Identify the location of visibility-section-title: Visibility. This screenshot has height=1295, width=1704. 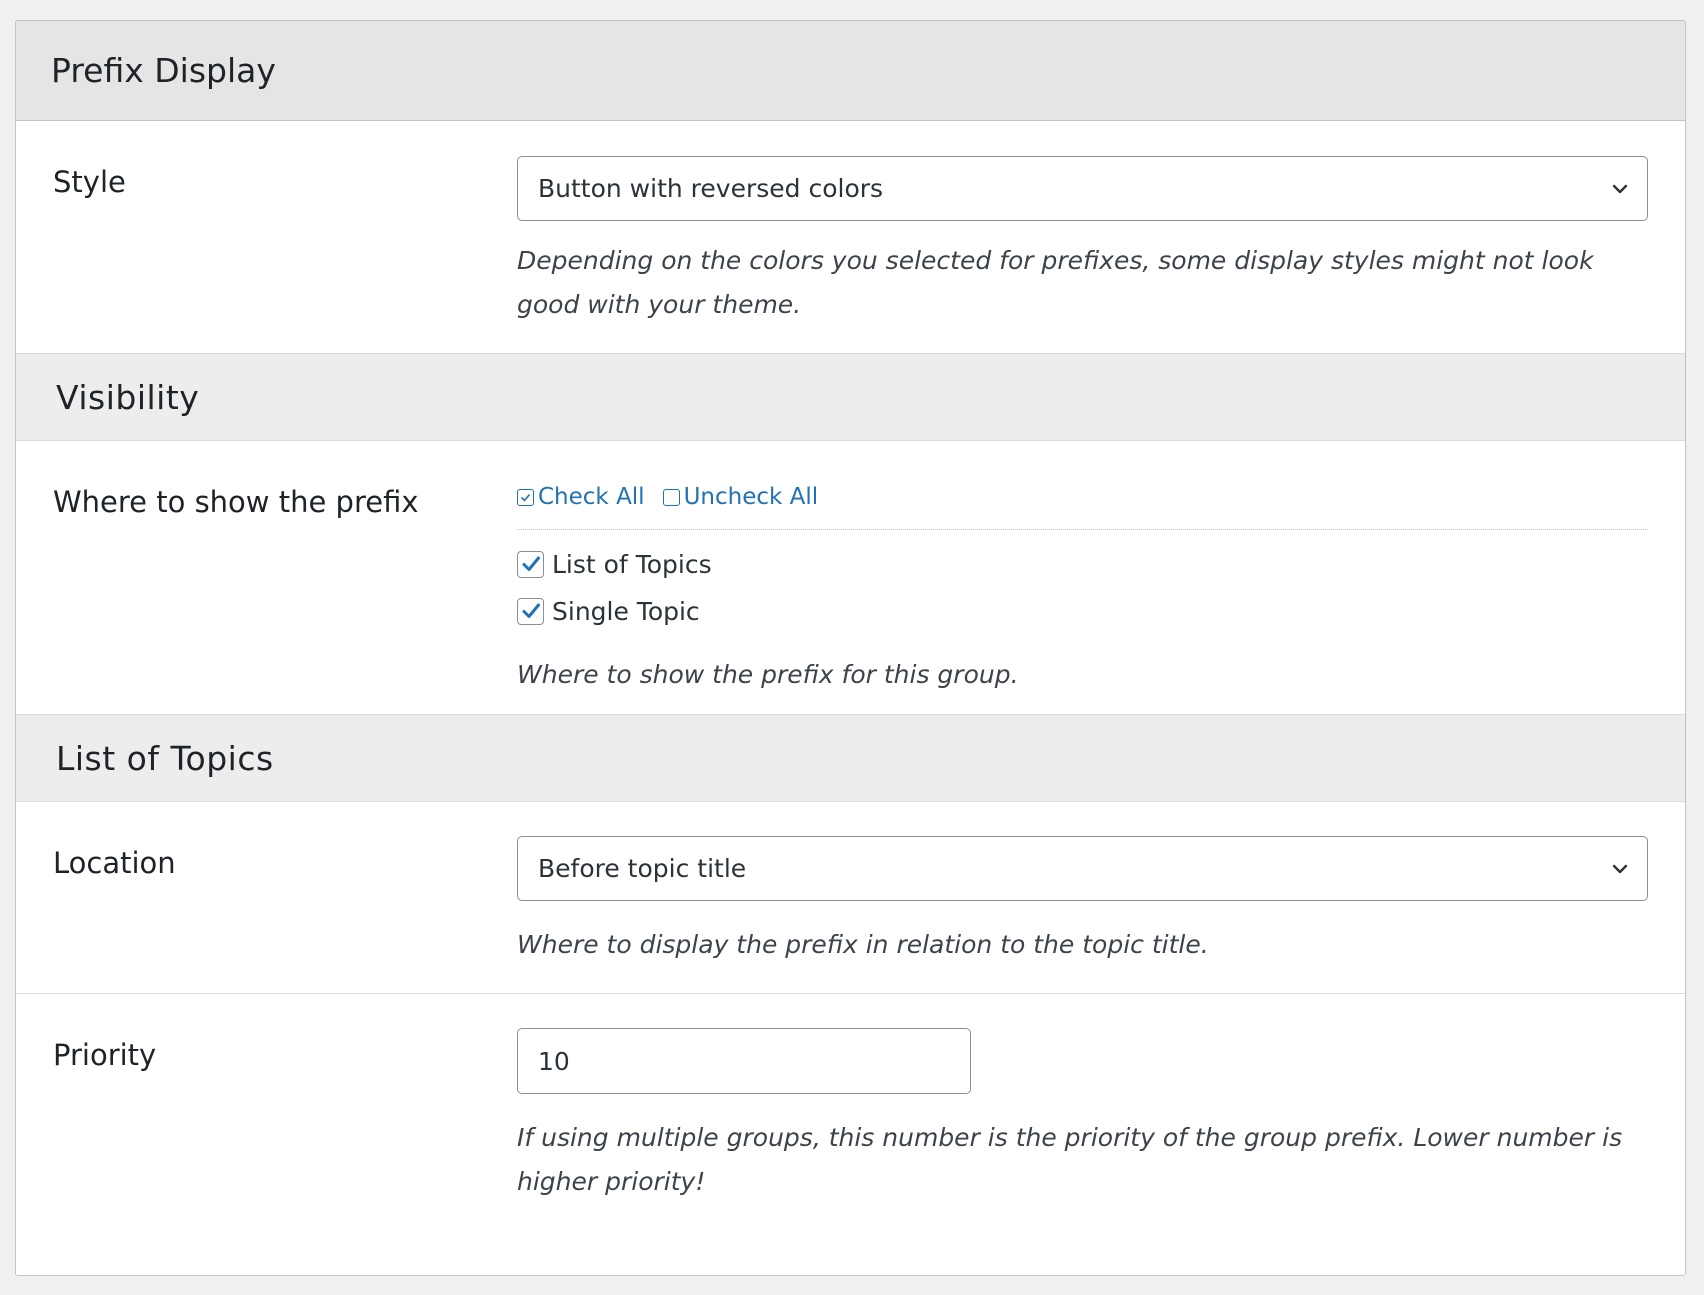
(128, 397).